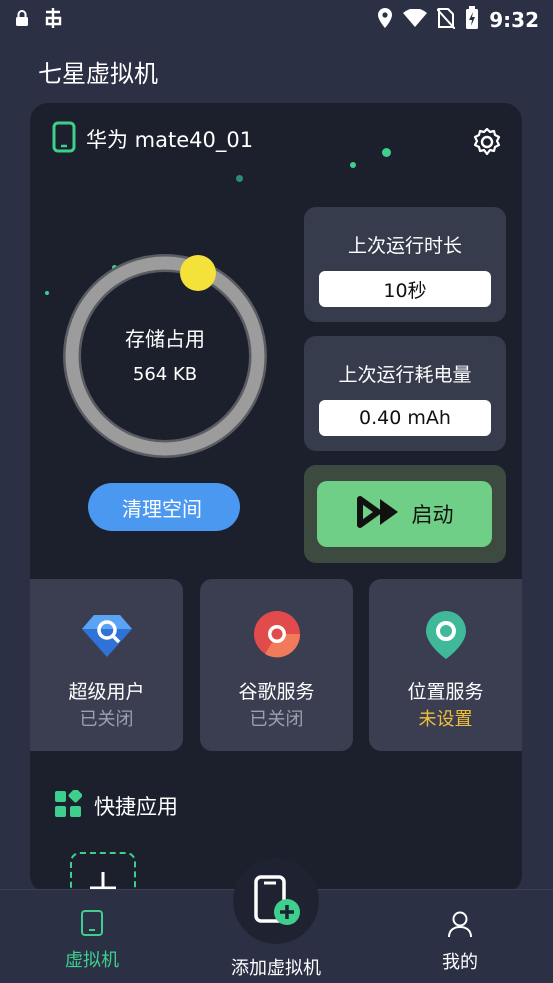 This screenshot has height=983, width=553. What do you see at coordinates (446, 20) in the screenshot?
I see `no-sim-icon` at bounding box center [446, 20].